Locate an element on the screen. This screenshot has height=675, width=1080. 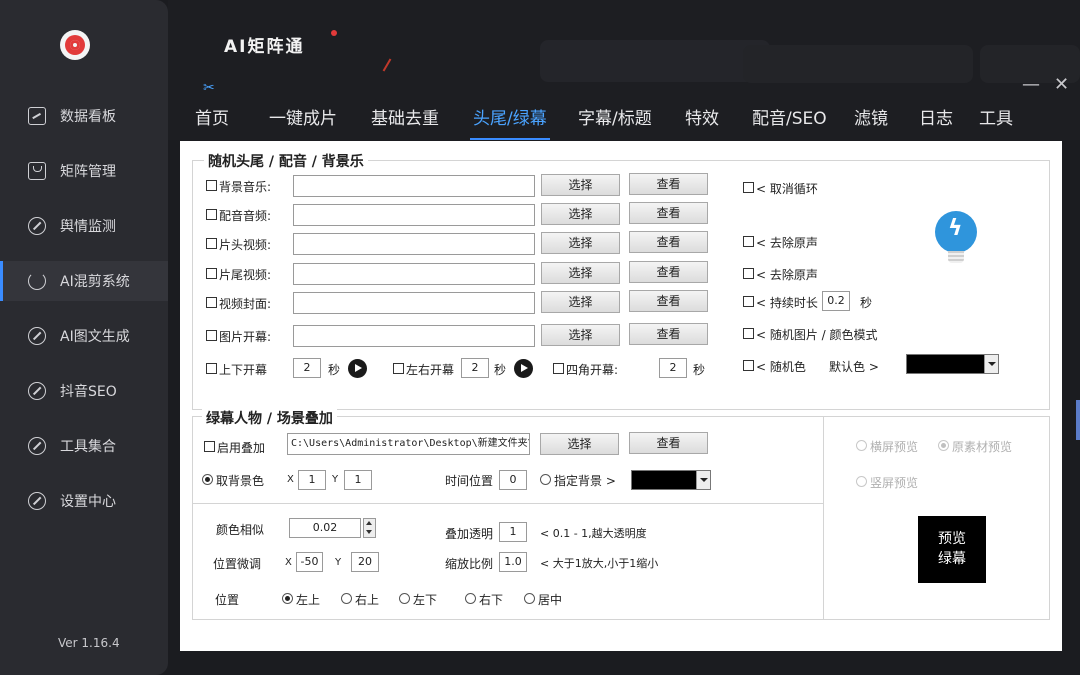
x-label: X is located at coordinates (290, 479).